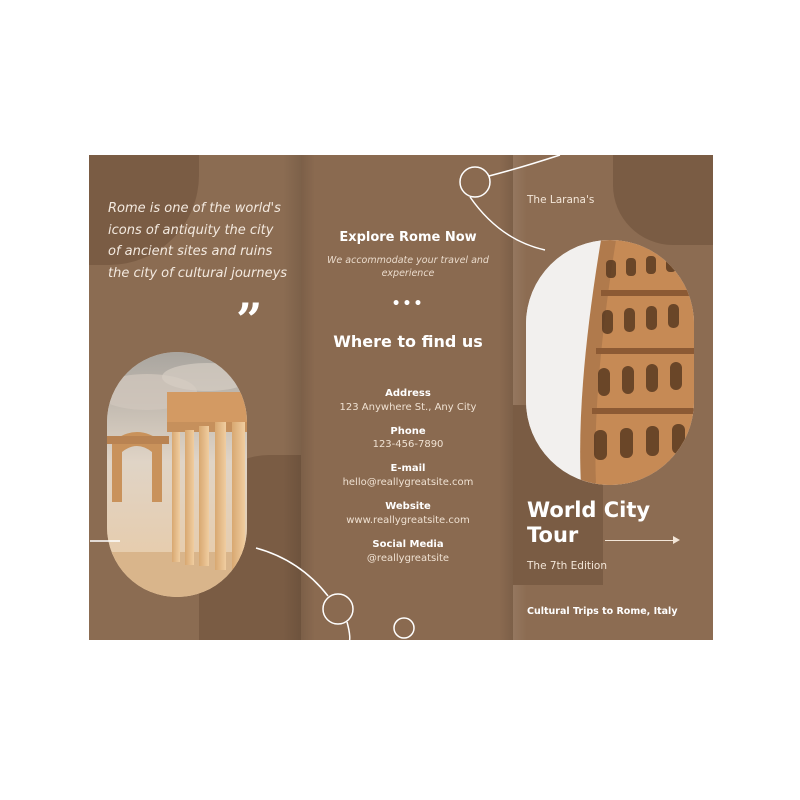 This screenshot has height=800, width=800. I want to click on quote-icon: ”, so click(249, 320).